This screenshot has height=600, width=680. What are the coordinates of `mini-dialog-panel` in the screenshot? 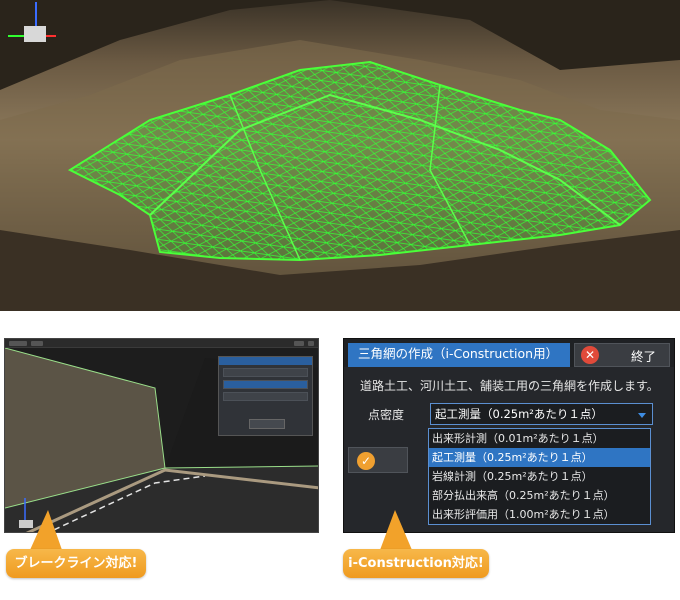 It's located at (265, 396).